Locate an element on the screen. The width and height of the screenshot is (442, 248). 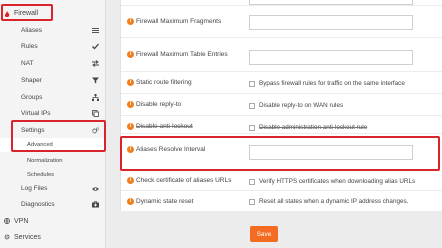
disable-reply-to-option: Disable reply-to on WAN rules is located at coordinates (301, 105).